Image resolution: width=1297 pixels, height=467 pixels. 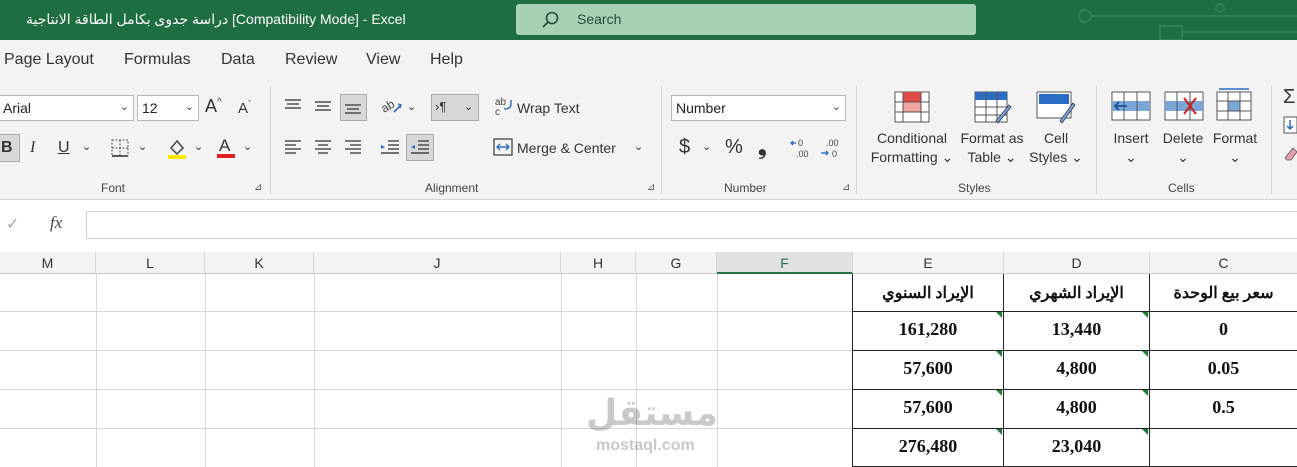 What do you see at coordinates (177, 148) in the screenshot?
I see `fill-color-icon` at bounding box center [177, 148].